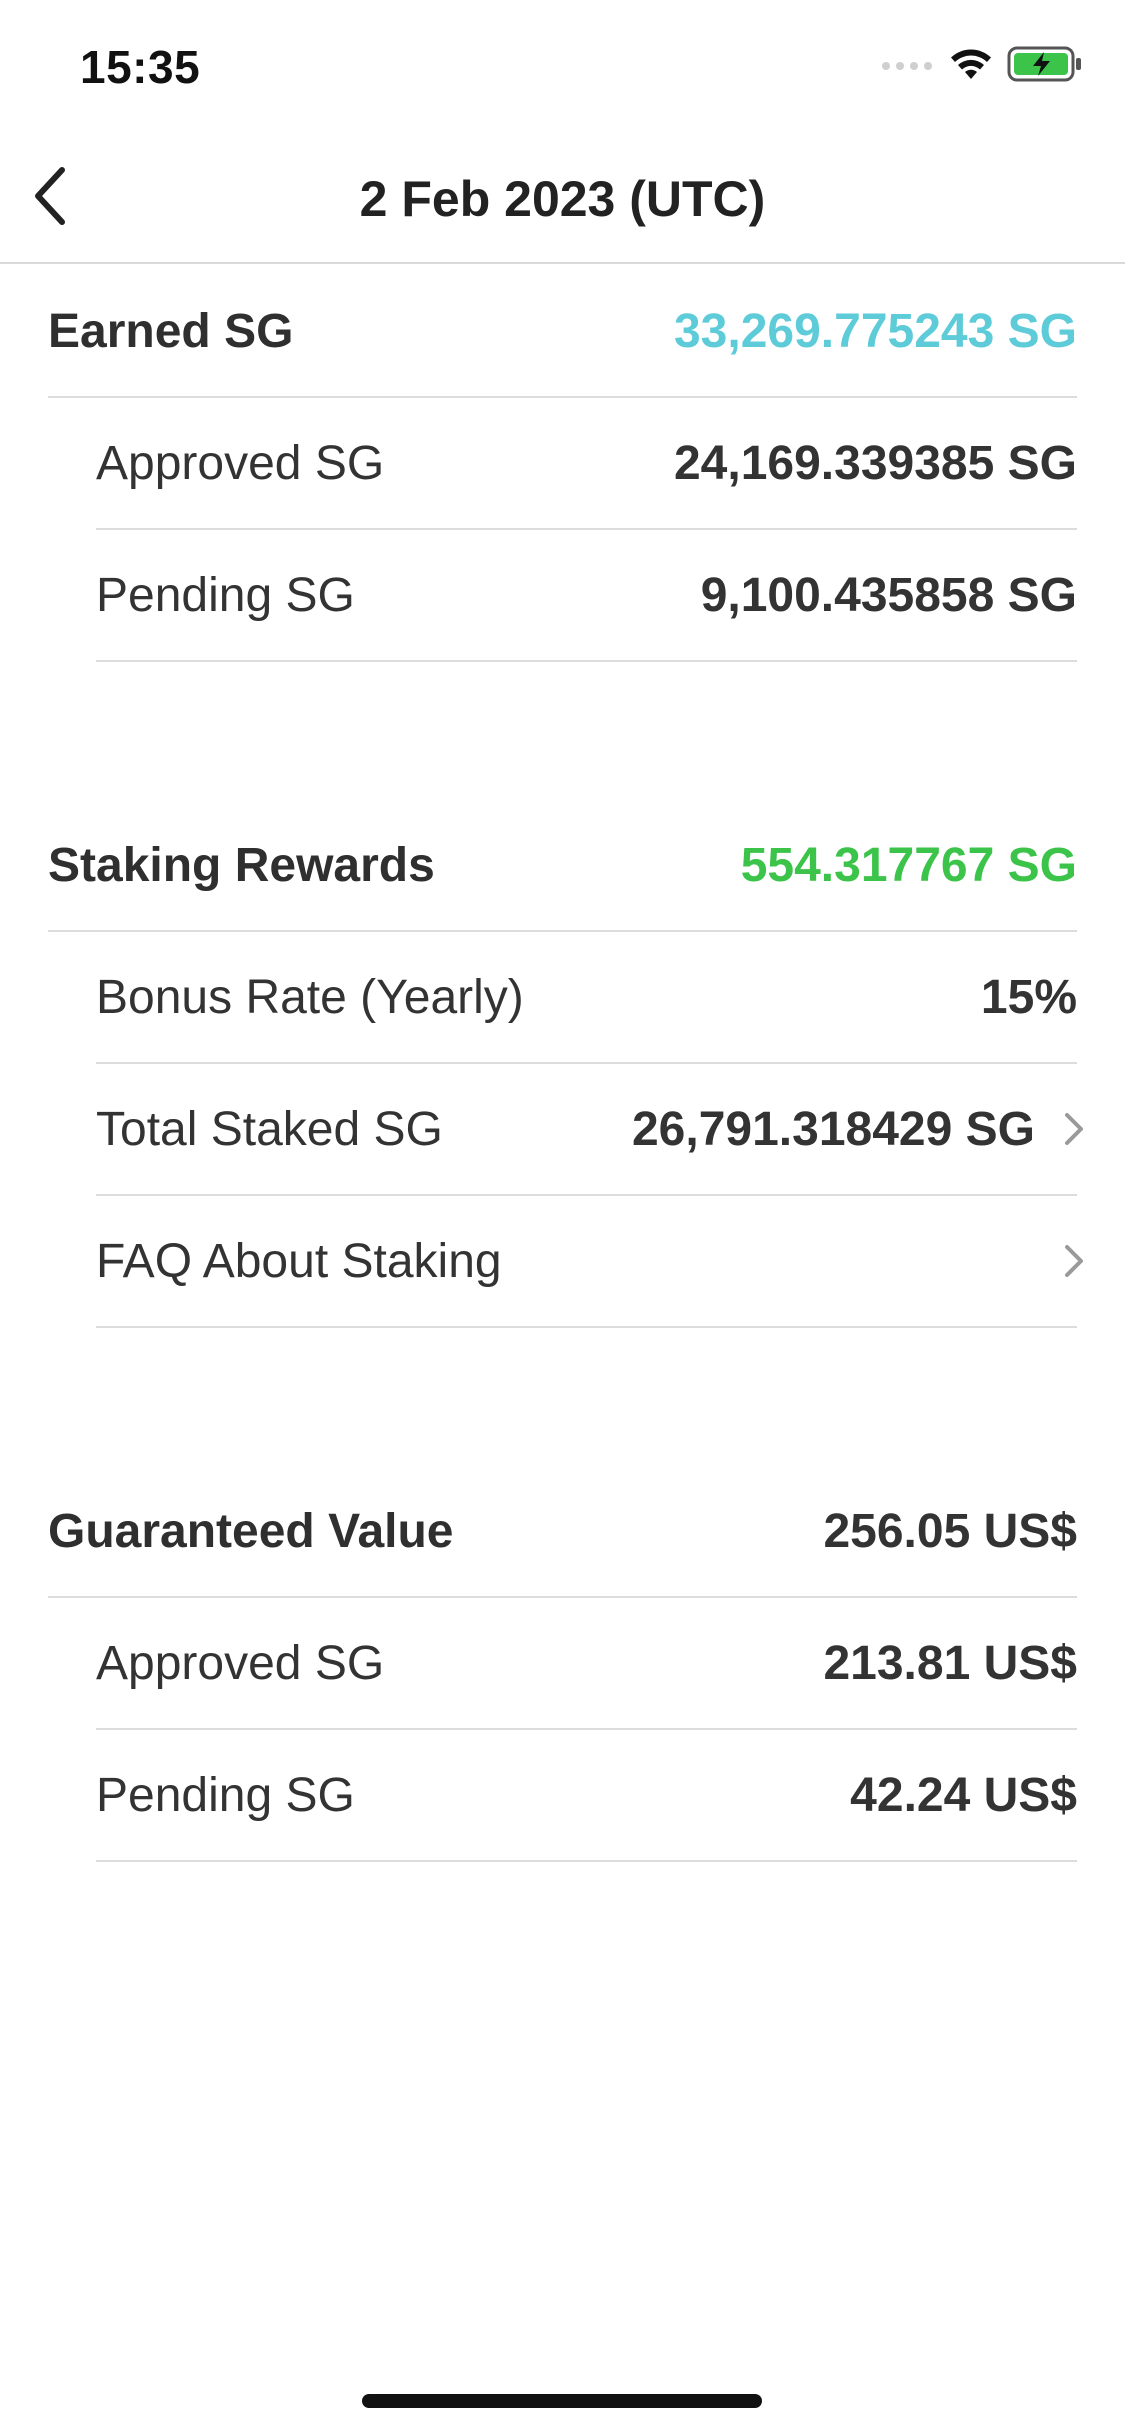 This screenshot has width=1125, height=2436. I want to click on earned-pending-label: Pending SG, so click(225, 595).